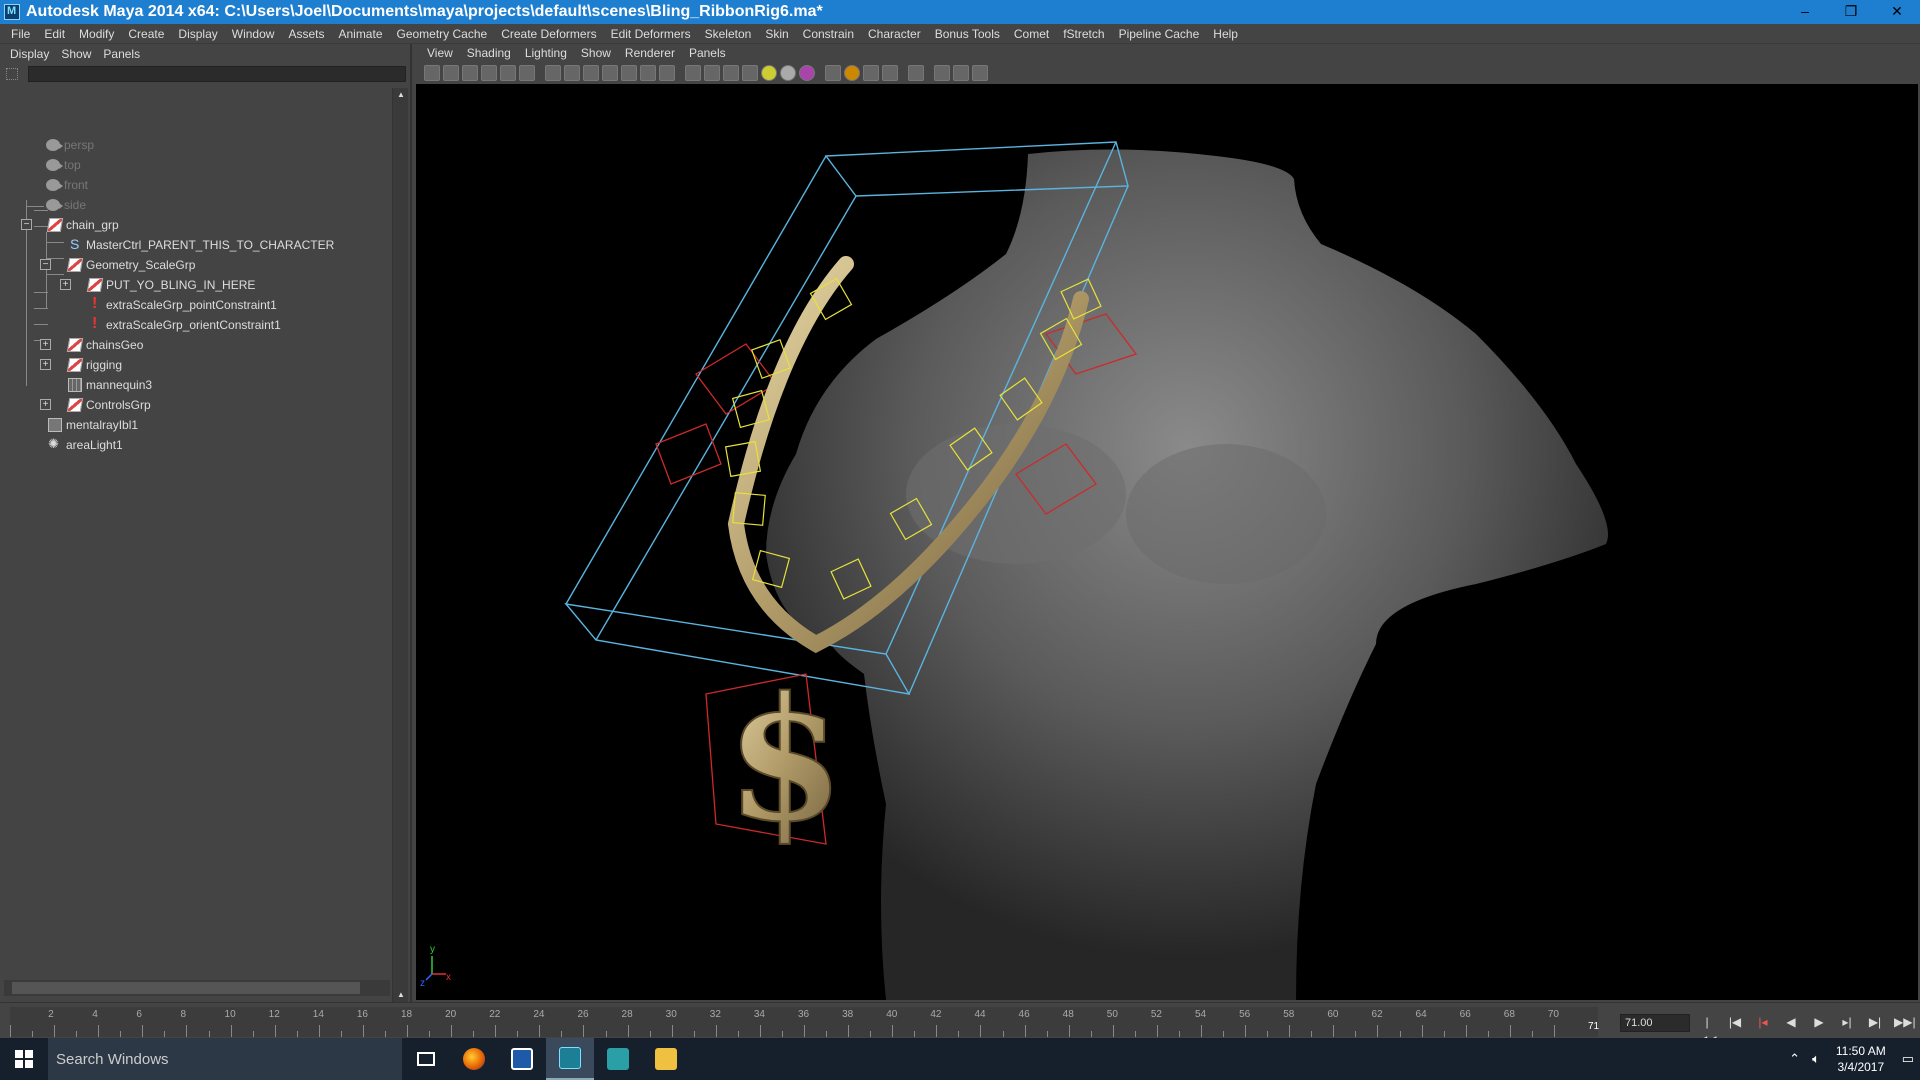  I want to click on menu-modify: Modify, so click(96, 34).